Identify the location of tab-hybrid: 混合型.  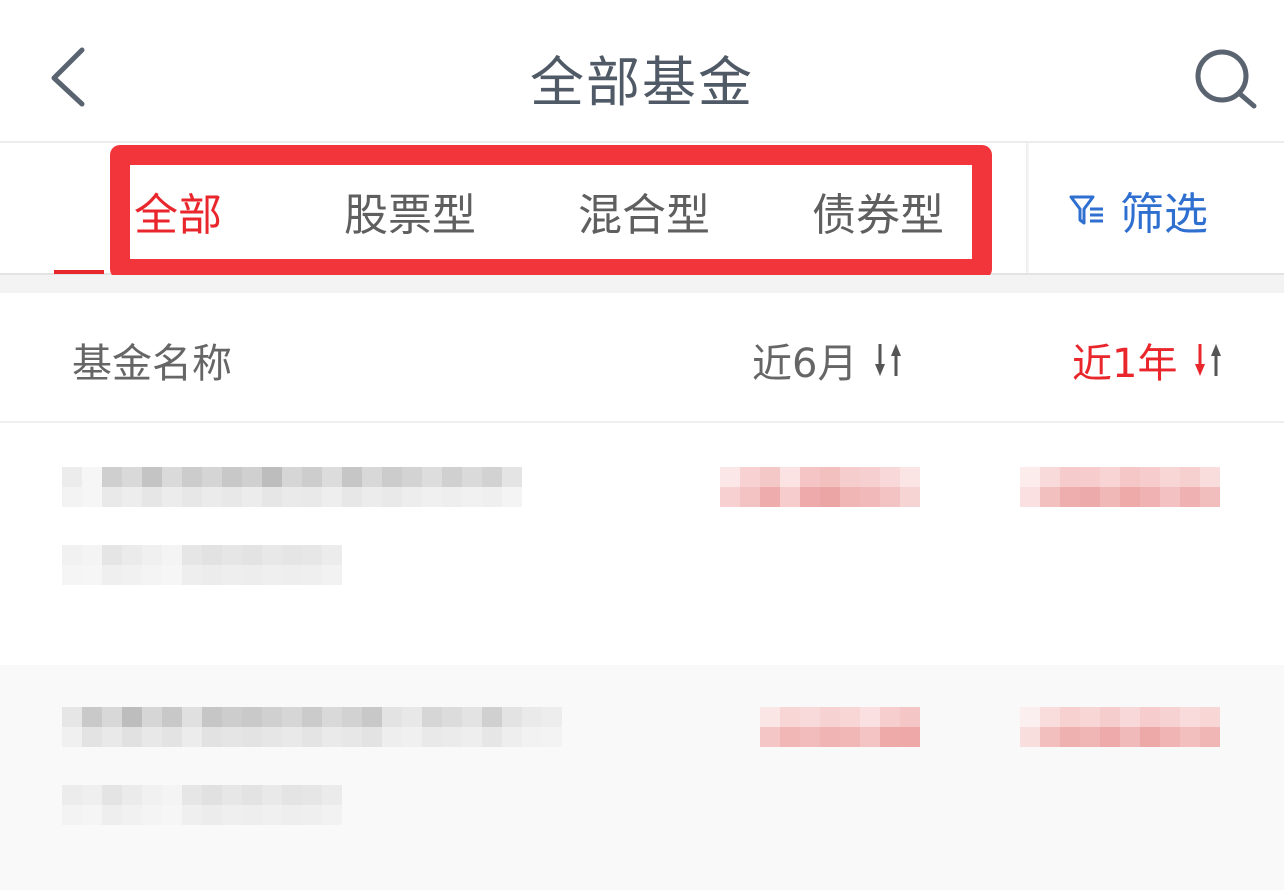
(644, 211).